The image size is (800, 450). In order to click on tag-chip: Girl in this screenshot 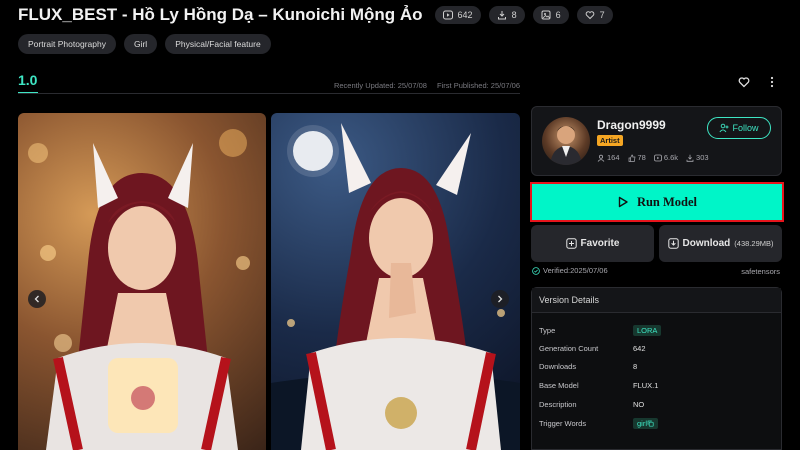, I will do `click(140, 44)`.